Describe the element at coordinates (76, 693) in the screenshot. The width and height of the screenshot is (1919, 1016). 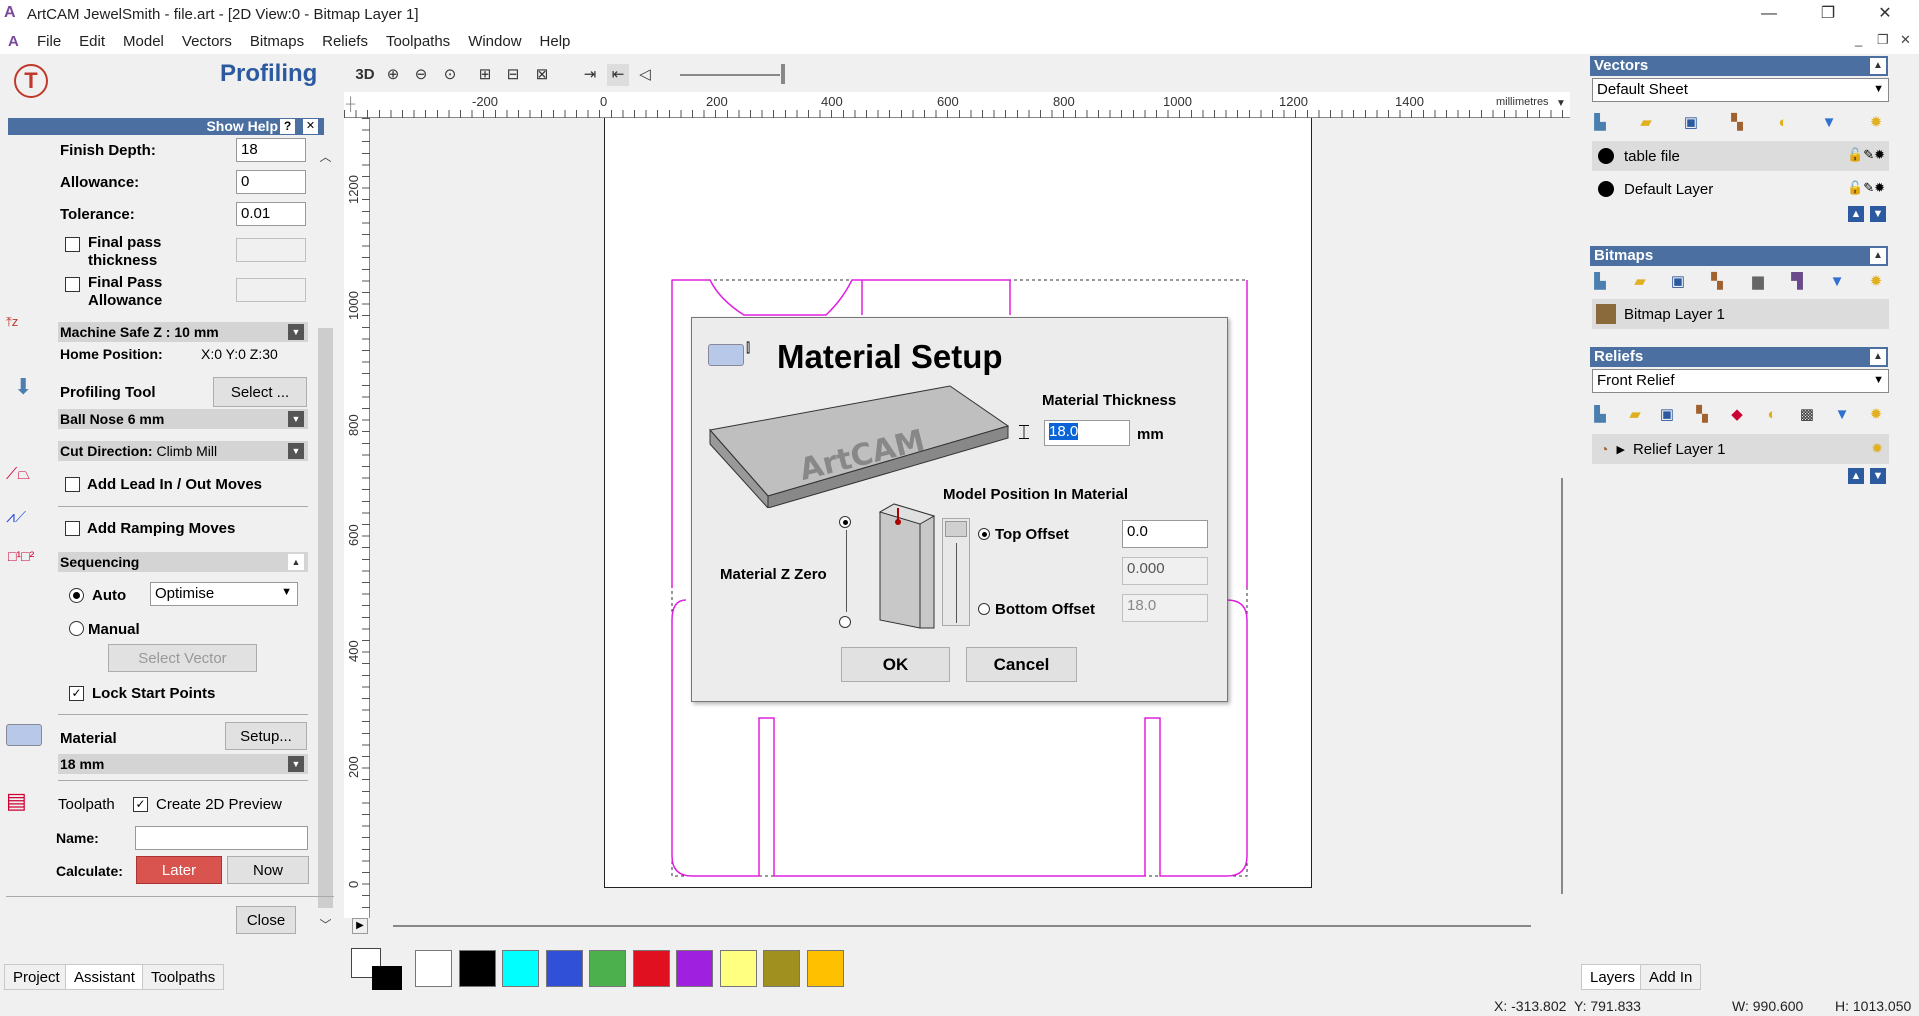
I see `lock-start-checkbox: ✓` at that location.